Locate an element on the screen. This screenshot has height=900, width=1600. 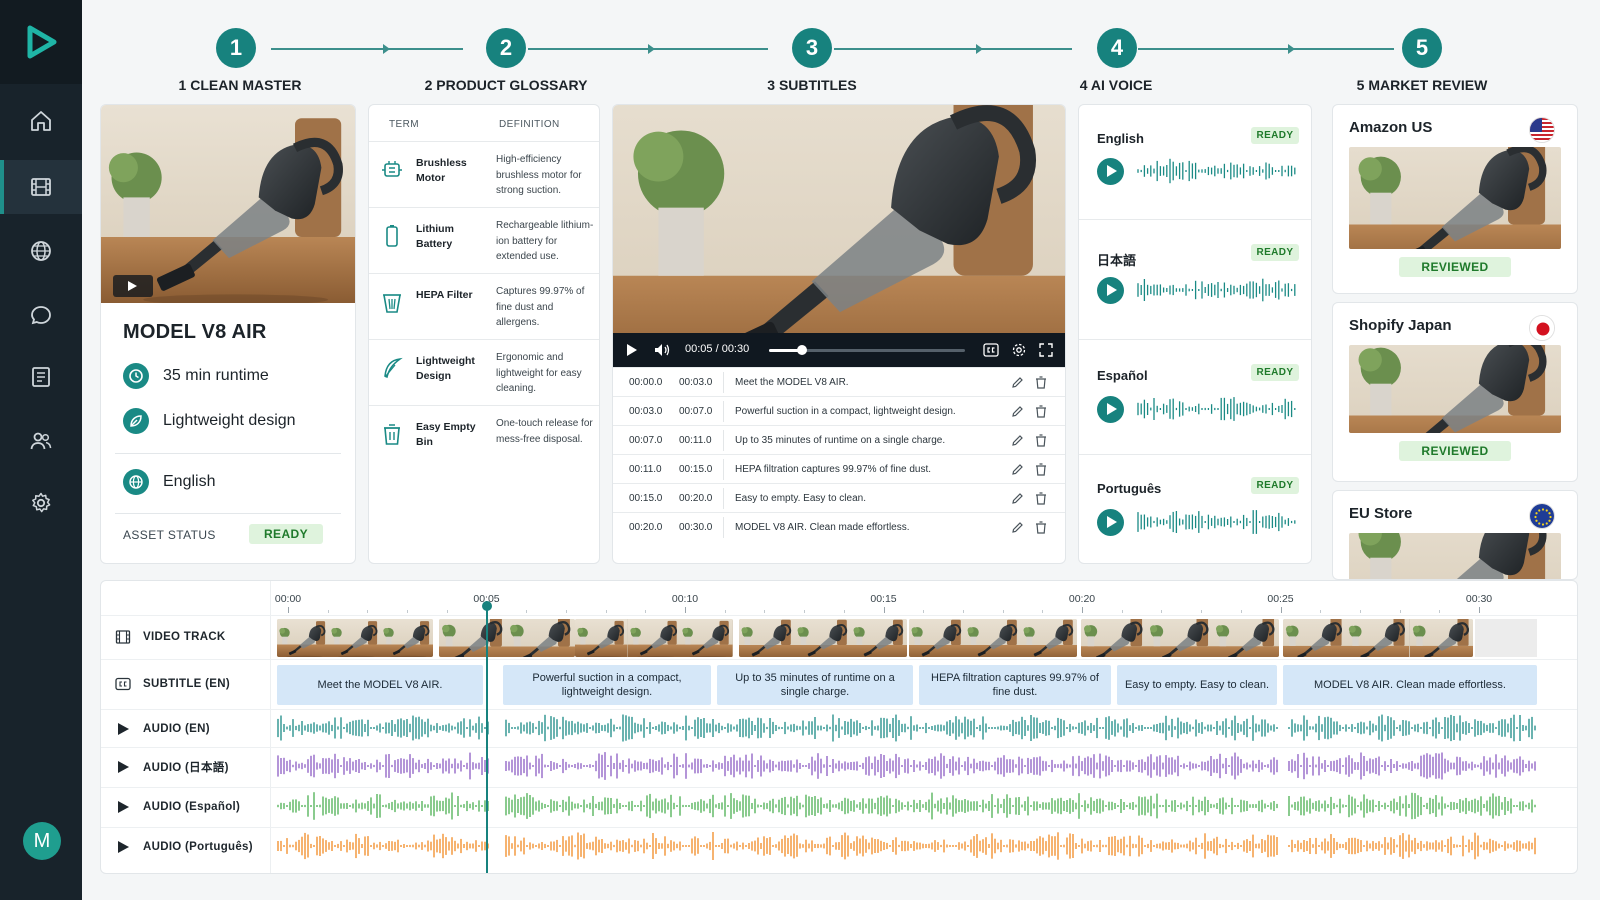
time-tick: 00:00 is located at coordinates (288, 599).